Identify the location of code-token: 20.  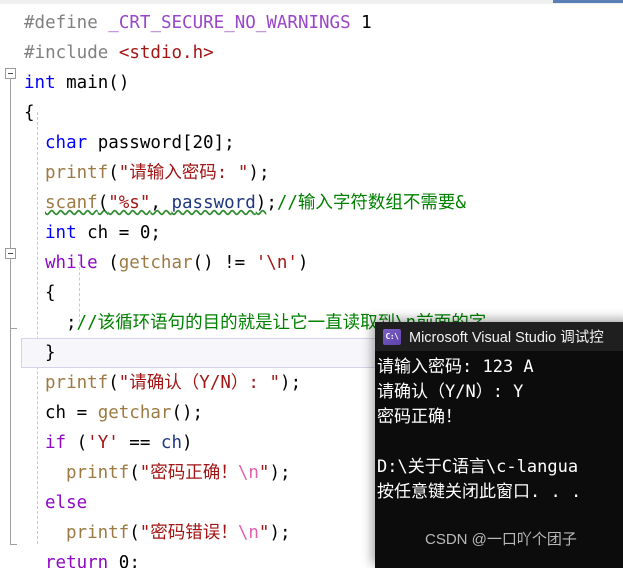
(203, 143).